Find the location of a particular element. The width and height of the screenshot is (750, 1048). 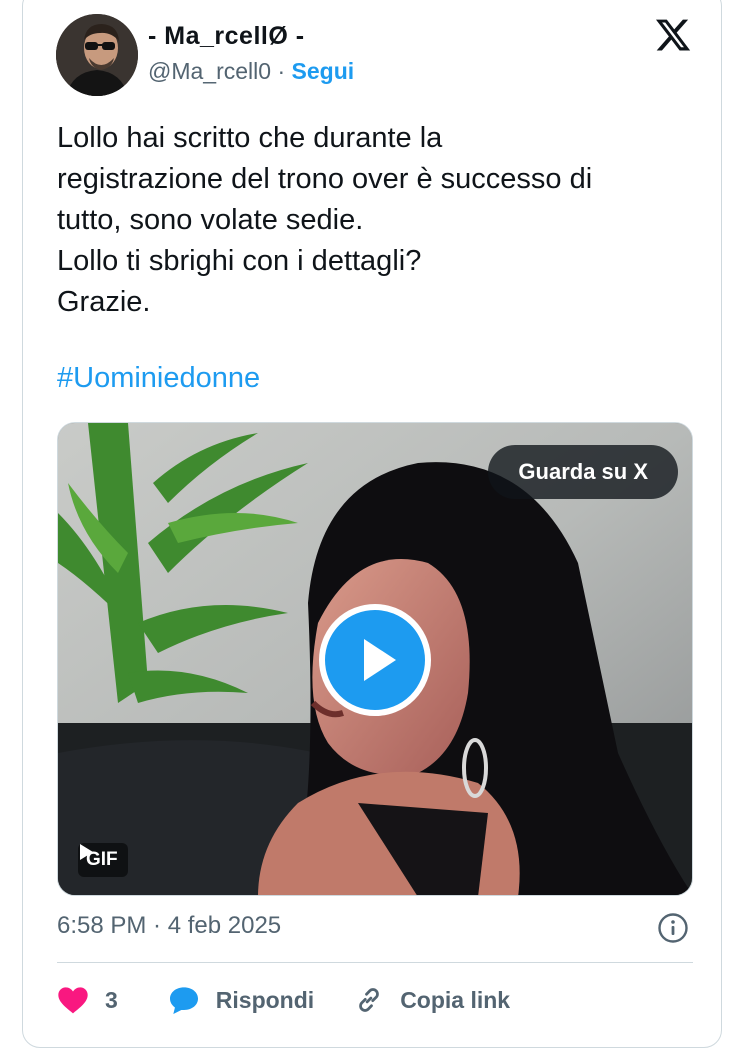

like-button: 3 is located at coordinates (87, 1000).